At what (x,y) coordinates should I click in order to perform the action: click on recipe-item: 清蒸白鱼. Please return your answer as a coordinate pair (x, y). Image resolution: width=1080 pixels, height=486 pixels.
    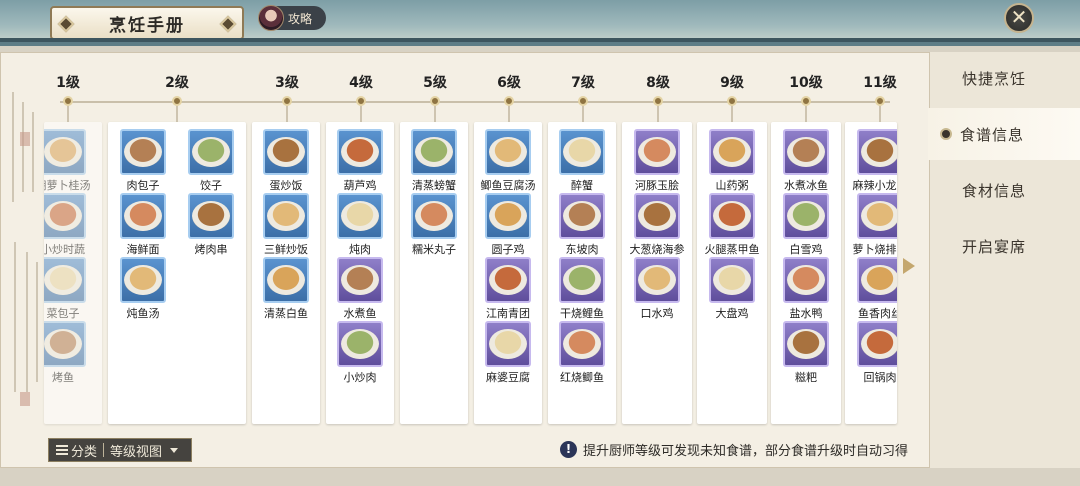
    Looking at the image, I should click on (286, 286).